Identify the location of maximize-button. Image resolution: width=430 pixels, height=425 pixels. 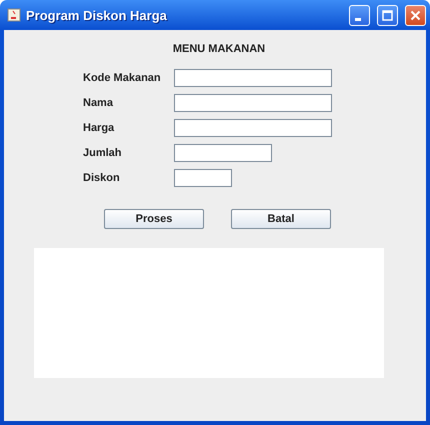
(387, 15).